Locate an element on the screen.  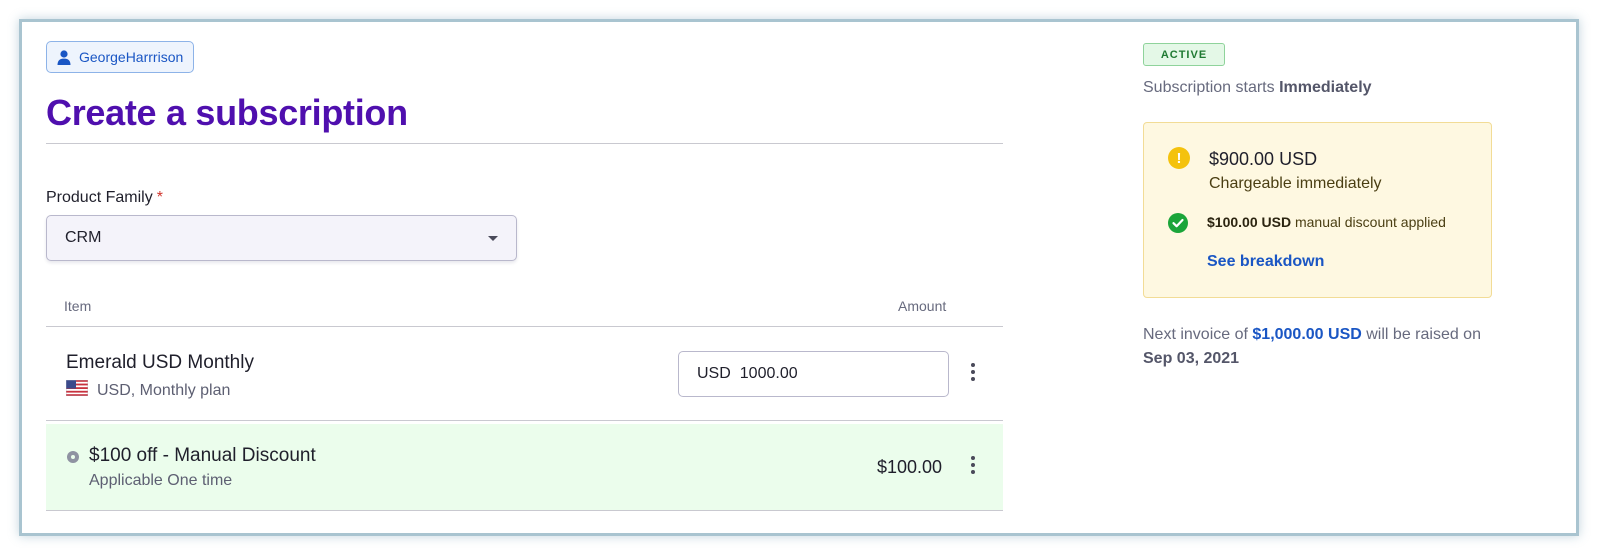
plan-sub-text: USD, Monthly plan is located at coordinates (164, 390).